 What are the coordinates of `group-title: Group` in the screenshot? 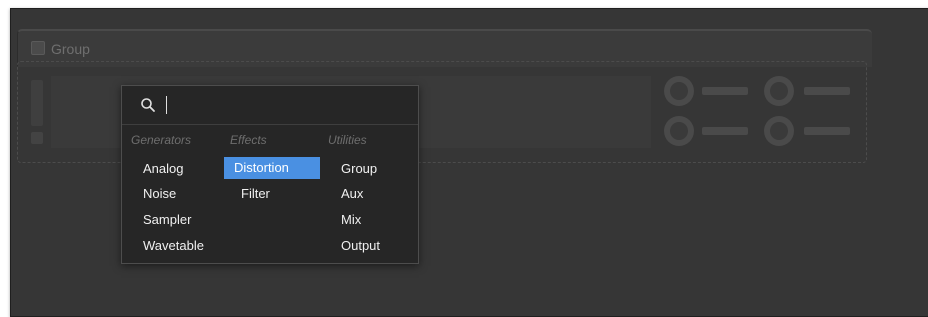 It's located at (70, 49).